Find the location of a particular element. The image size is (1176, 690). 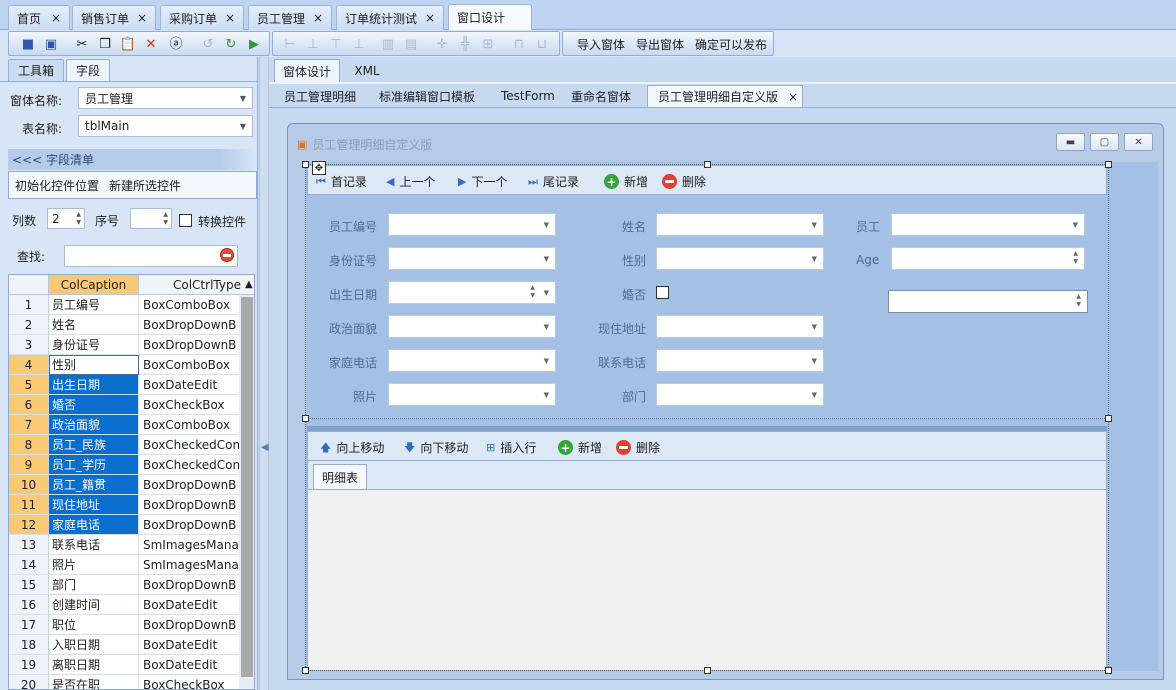

table-name-combo: tblMain ▼ is located at coordinates (165, 126).